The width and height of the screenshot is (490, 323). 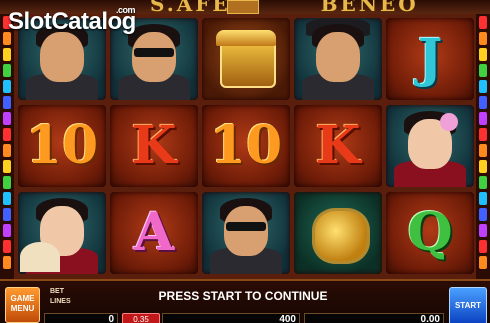 What do you see at coordinates (341, 236) in the screenshot?
I see `fist-shape-part` at bounding box center [341, 236].